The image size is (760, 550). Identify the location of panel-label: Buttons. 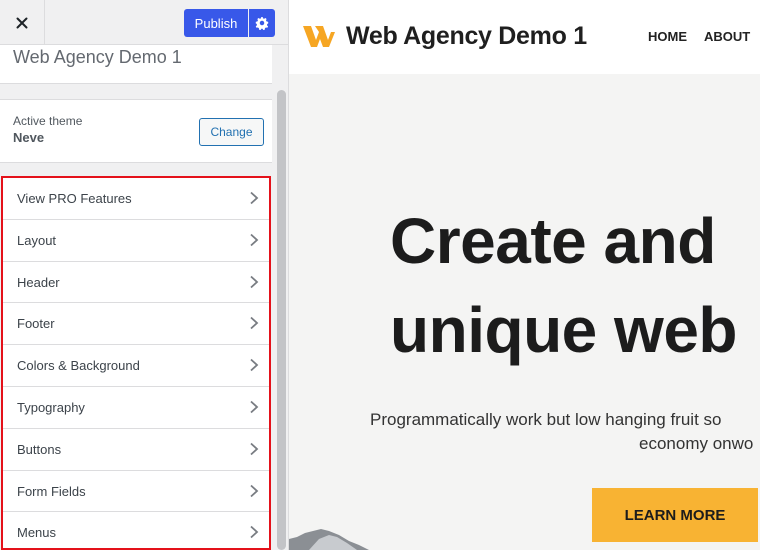
(39, 449).